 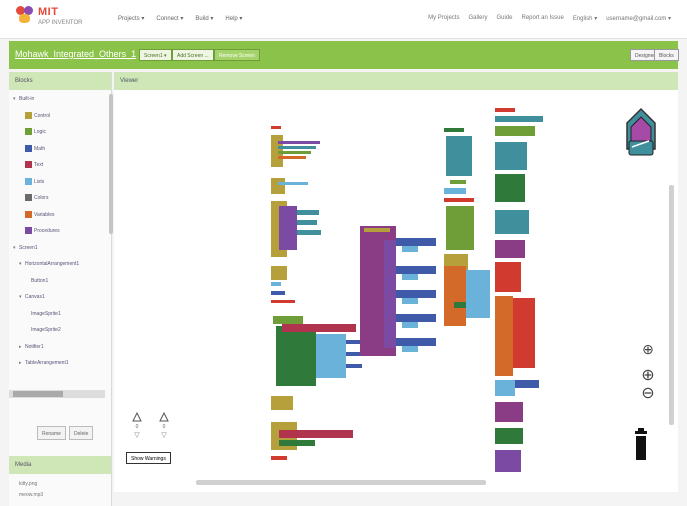 I want to click on top-menu: Projects ▾ Connect ▾ Build ▾ Help ▾, so click(x=180, y=18).